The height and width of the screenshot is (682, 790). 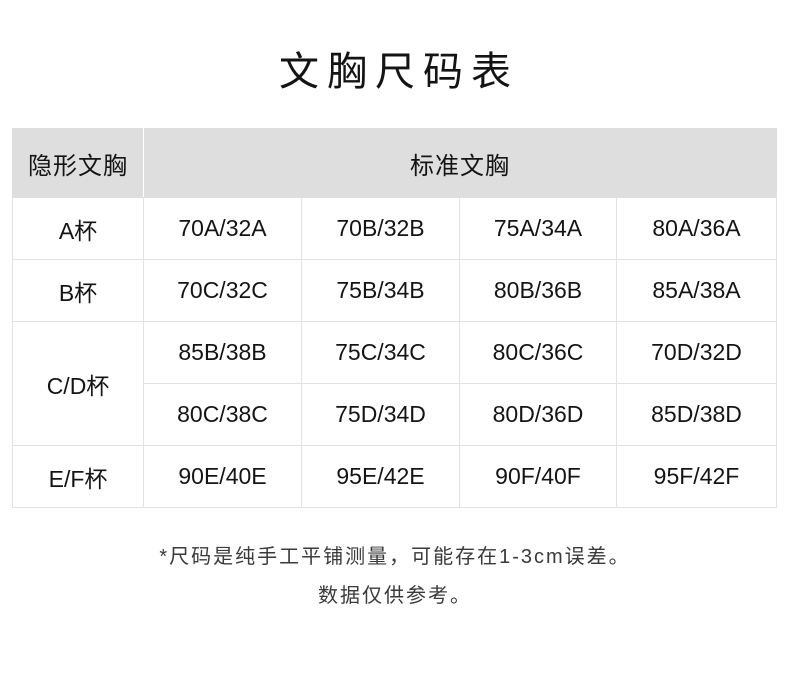 I want to click on cup-label-b: B杯, so click(x=78, y=290).